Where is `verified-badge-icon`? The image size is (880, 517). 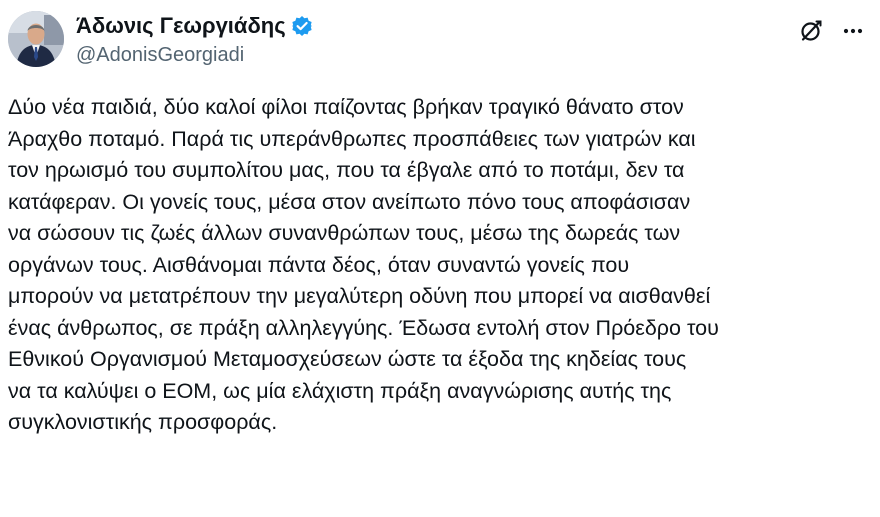
verified-badge-icon is located at coordinates (302, 26).